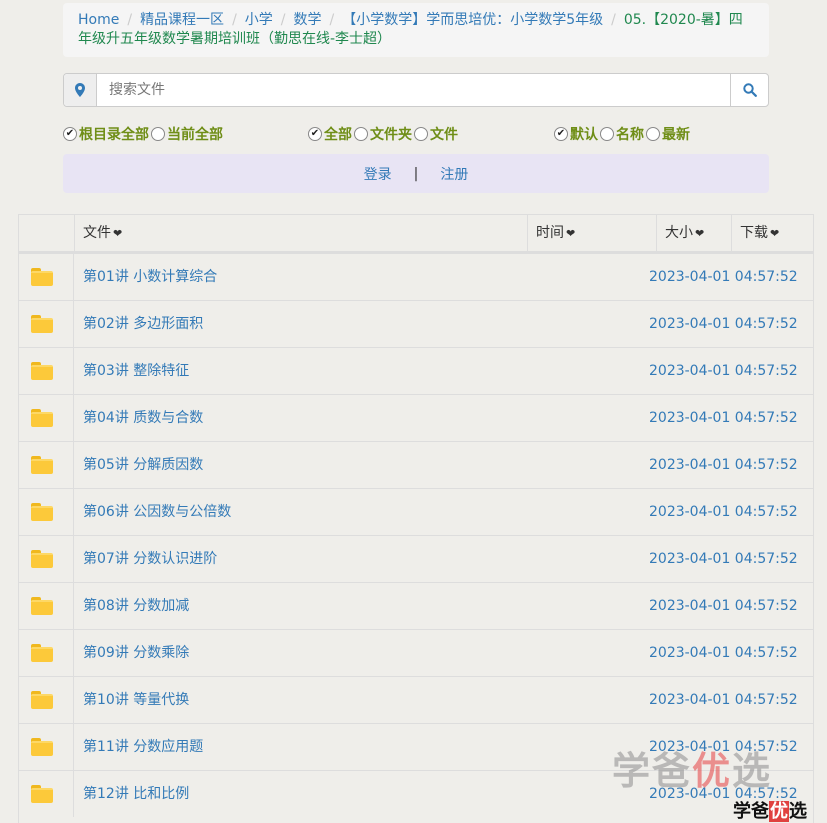 The height and width of the screenshot is (823, 827). I want to click on folder-link: 第10讲 等量代换, so click(136, 700).